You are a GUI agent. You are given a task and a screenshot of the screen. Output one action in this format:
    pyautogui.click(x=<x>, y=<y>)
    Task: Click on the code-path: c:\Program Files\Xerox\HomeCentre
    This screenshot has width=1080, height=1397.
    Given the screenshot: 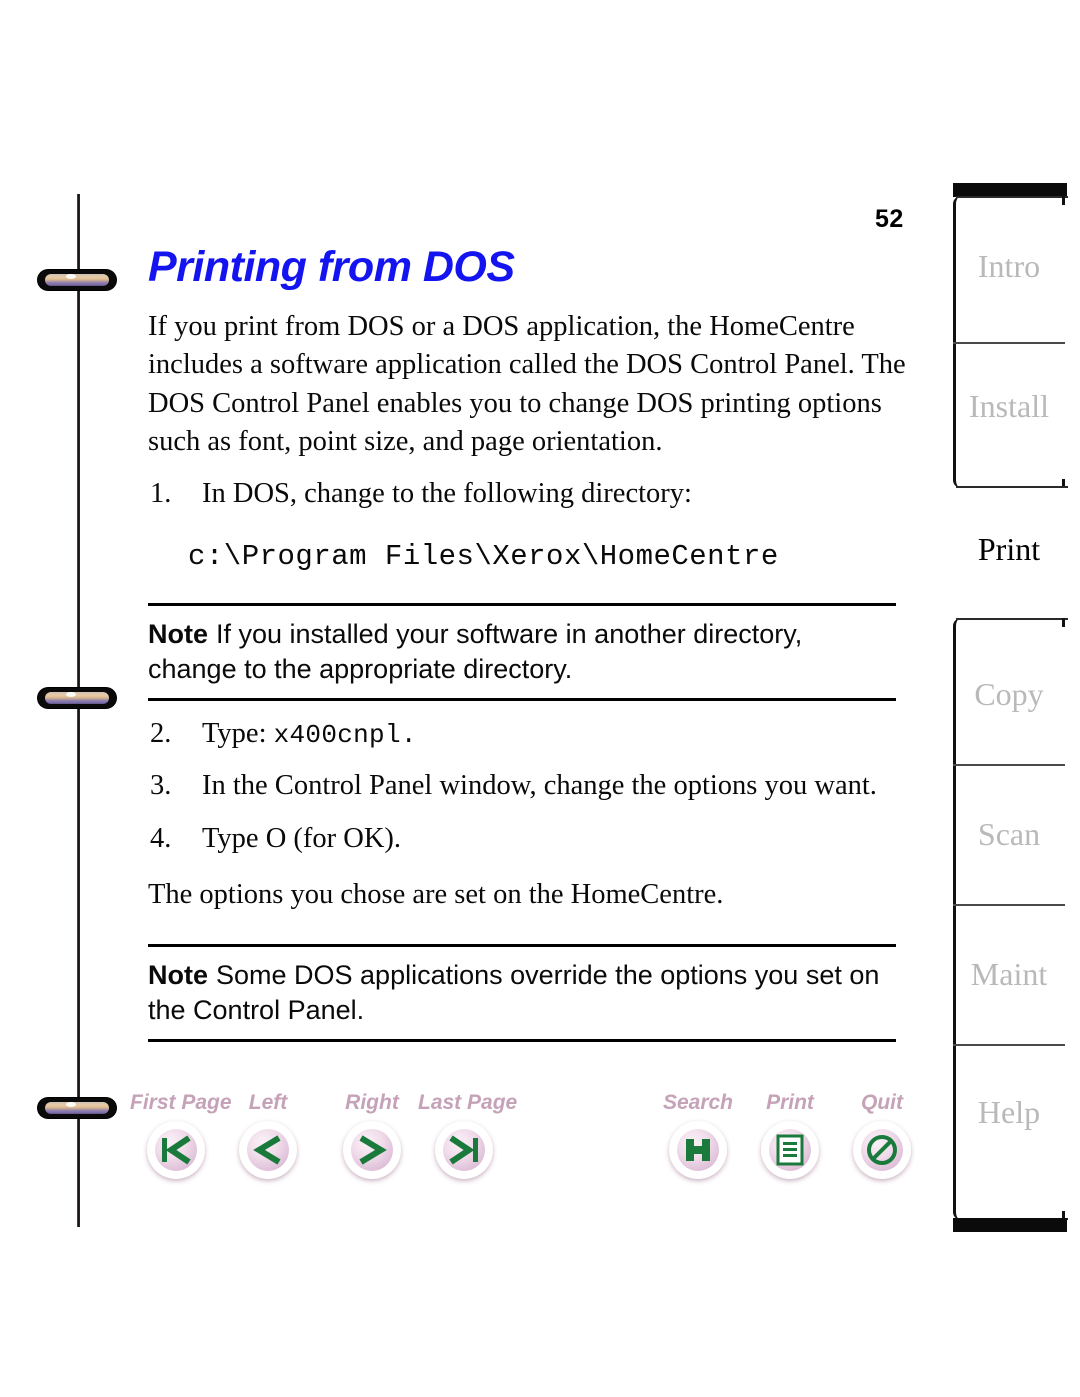 What is the action you would take?
    pyautogui.click(x=483, y=556)
    